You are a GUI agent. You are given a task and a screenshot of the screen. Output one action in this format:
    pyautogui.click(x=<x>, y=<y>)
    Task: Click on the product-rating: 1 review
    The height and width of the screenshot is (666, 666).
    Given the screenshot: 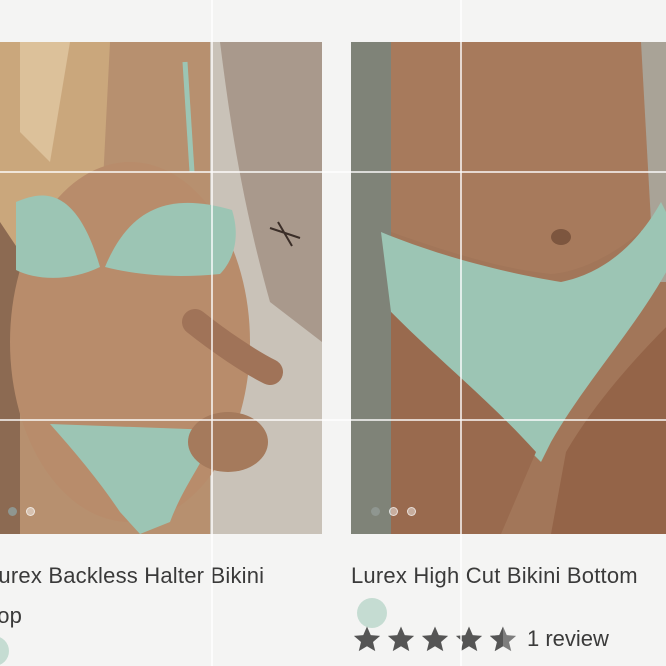 What is the action you would take?
    pyautogui.click(x=480, y=639)
    